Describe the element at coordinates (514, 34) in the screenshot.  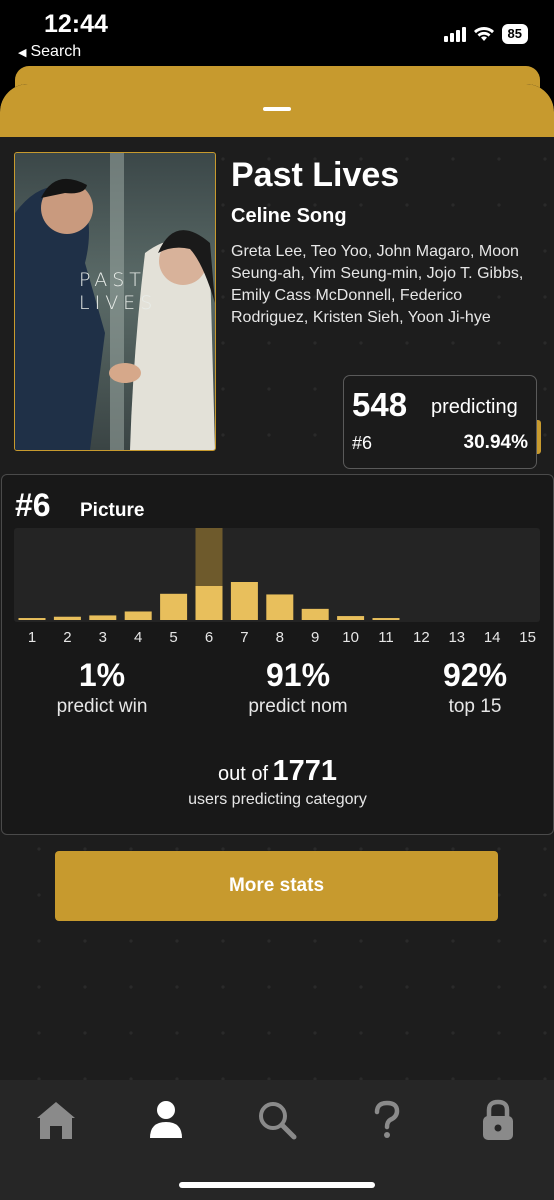
I see `battery-icon: 85` at that location.